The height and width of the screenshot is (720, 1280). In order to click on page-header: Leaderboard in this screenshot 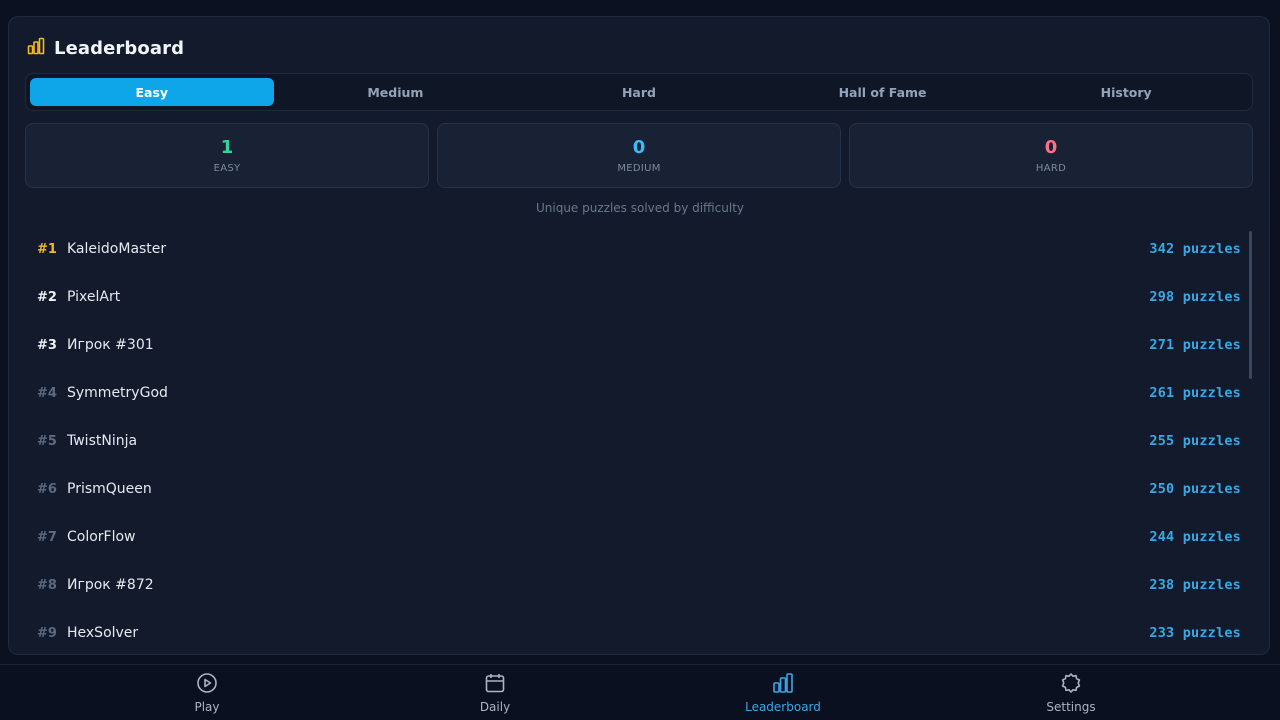, I will do `click(105, 48)`.